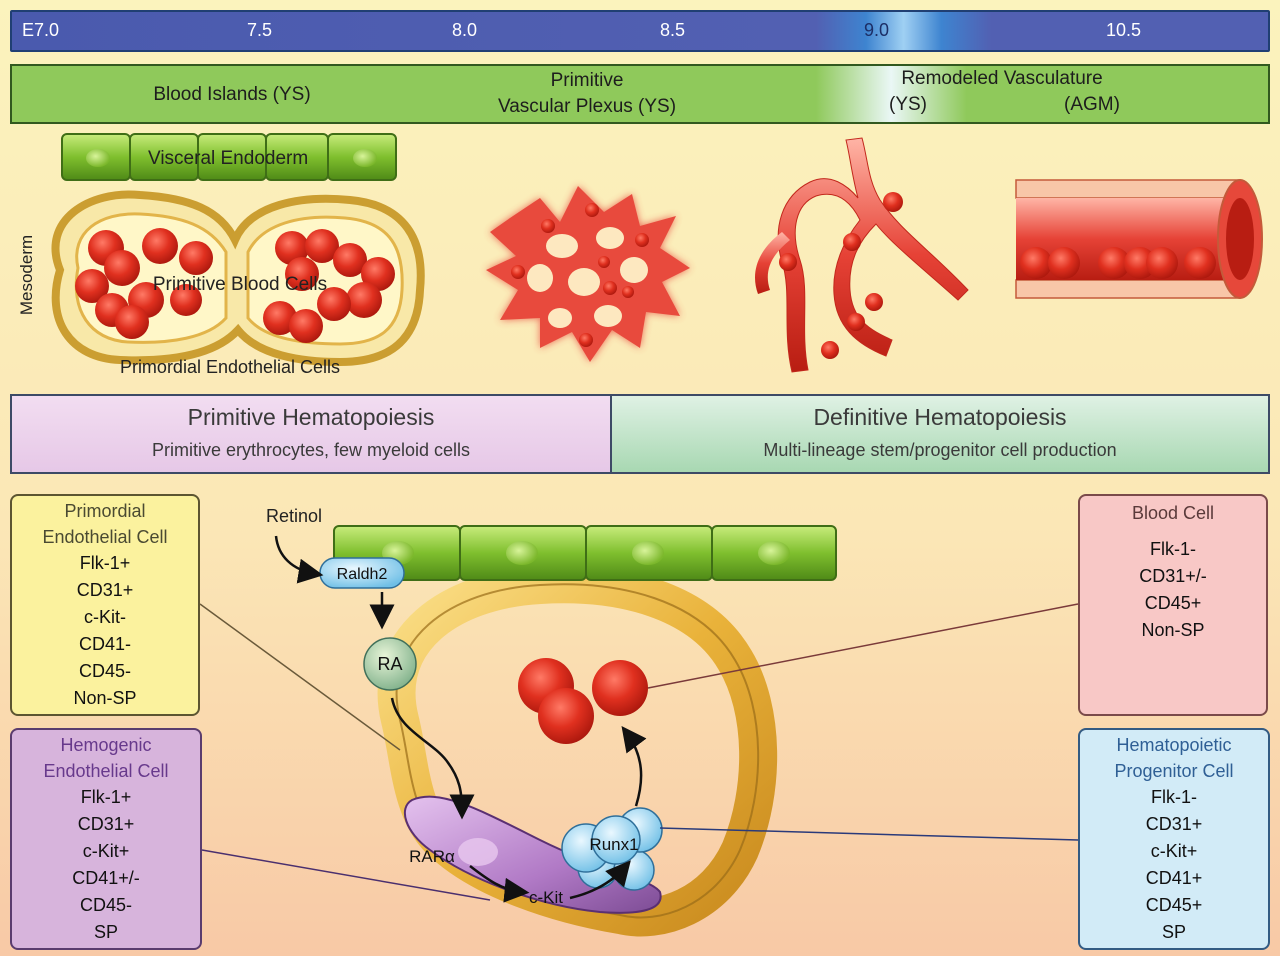  Describe the element at coordinates (311, 417) in the screenshot. I see `primitive-hematopoiesis-title: Primitive Hematopoiesis` at that location.